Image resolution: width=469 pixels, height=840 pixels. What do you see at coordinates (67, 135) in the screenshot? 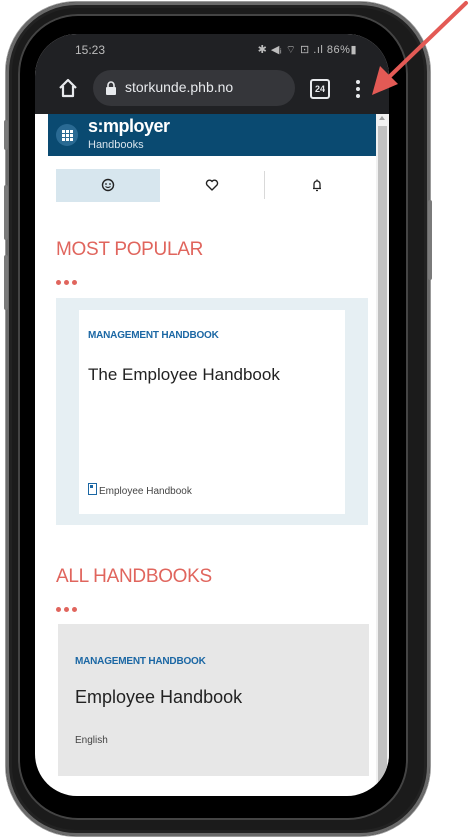
I see `apps-grid-icon` at bounding box center [67, 135].